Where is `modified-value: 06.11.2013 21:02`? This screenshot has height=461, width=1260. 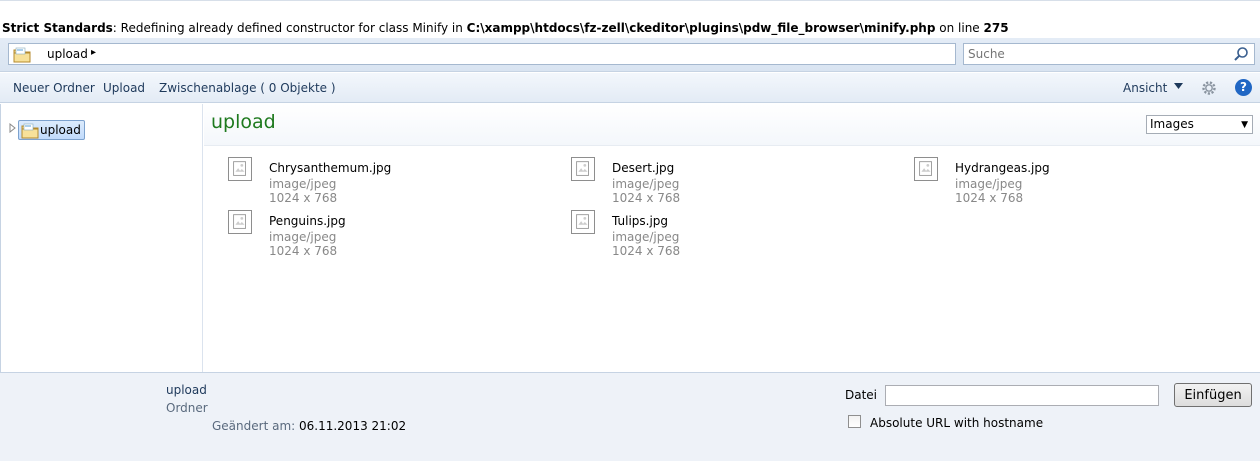 modified-value: 06.11.2013 21:02 is located at coordinates (353, 426).